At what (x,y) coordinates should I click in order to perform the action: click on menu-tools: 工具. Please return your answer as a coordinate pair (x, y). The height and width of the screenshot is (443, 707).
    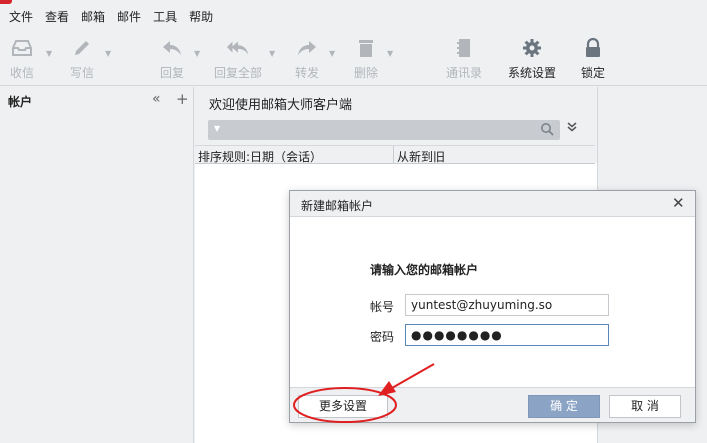
    Looking at the image, I should click on (165, 16).